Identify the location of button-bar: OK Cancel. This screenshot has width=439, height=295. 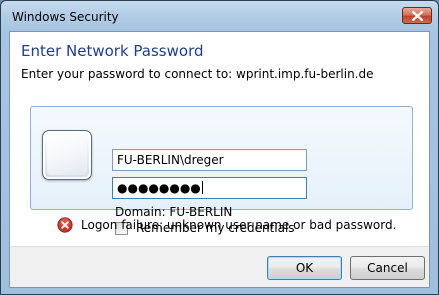
(219, 266).